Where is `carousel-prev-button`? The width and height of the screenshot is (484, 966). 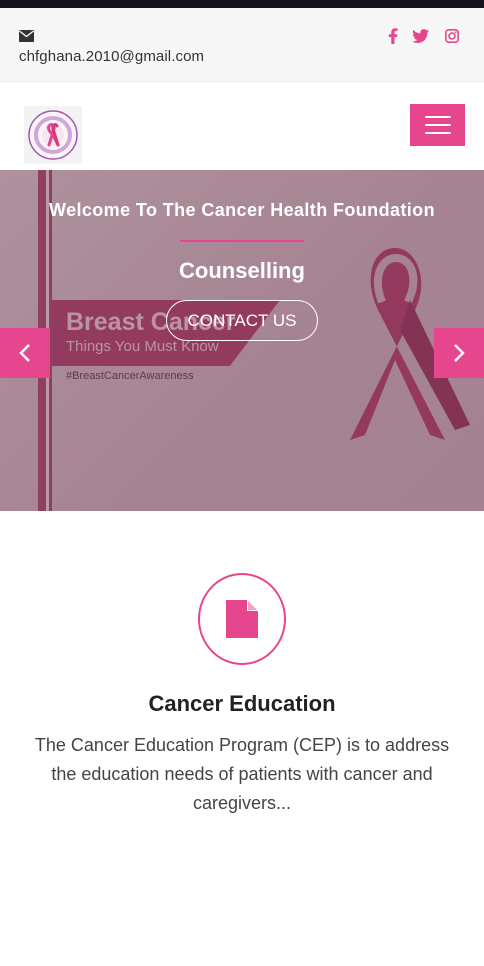
carousel-prev-button is located at coordinates (25, 353).